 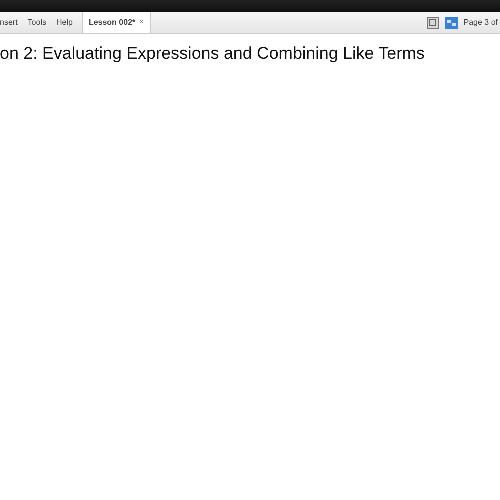 I want to click on page-indicator: Page 3 of, so click(x=481, y=22).